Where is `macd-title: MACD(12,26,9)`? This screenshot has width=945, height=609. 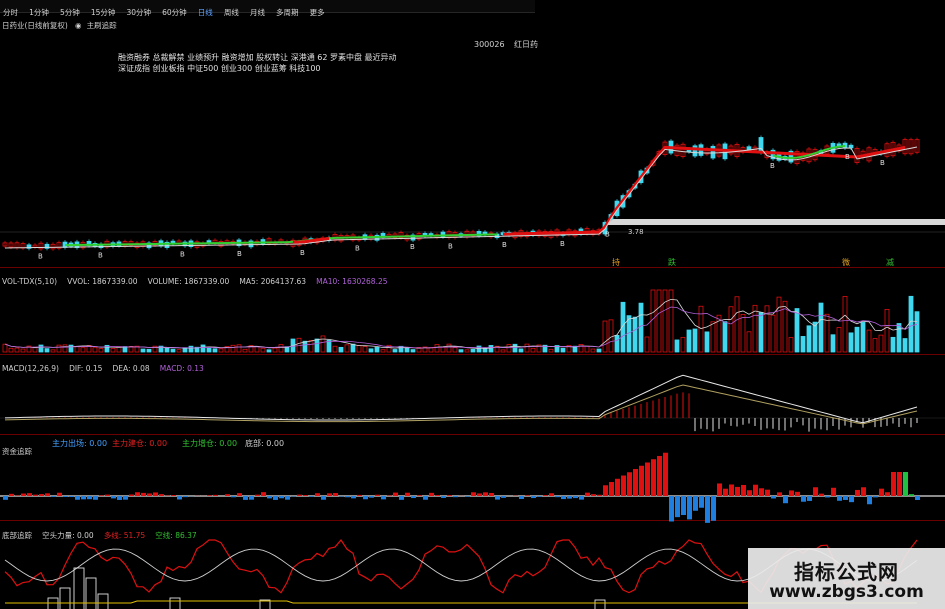 macd-title: MACD(12,26,9) is located at coordinates (30, 368).